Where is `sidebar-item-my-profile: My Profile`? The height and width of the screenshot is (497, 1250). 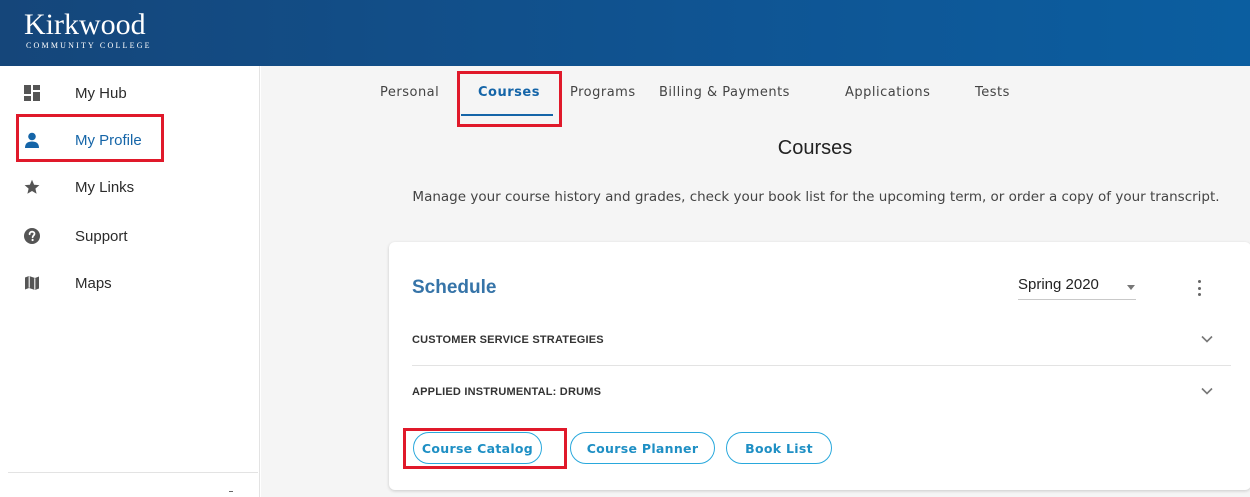
sidebar-item-my-profile: My Profile is located at coordinates (130, 140).